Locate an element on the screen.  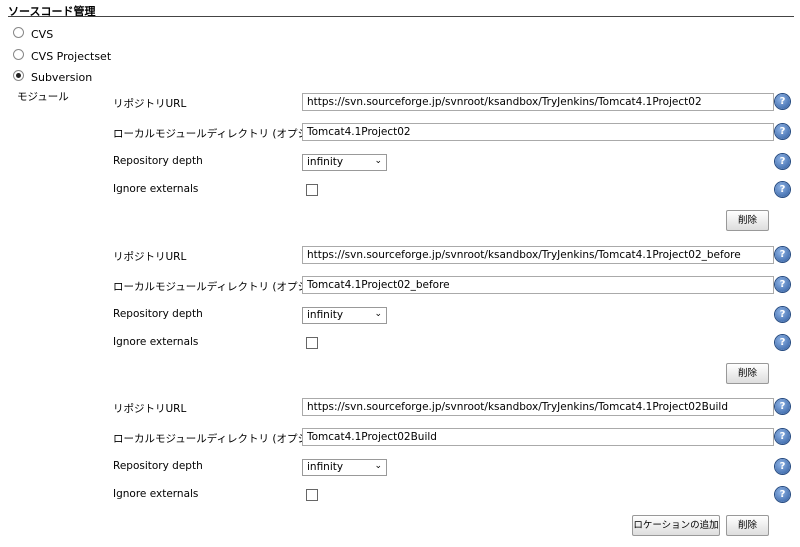
divider is located at coordinates (401, 16).